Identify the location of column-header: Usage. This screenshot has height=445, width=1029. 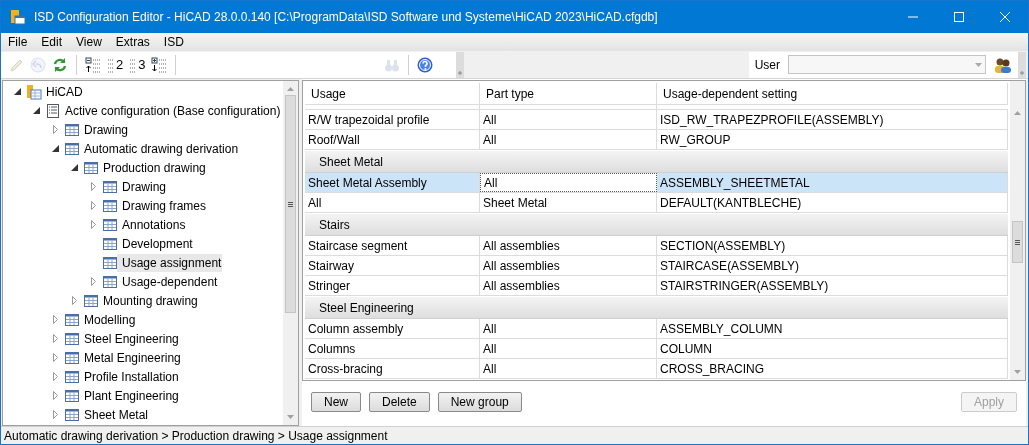
(392, 93).